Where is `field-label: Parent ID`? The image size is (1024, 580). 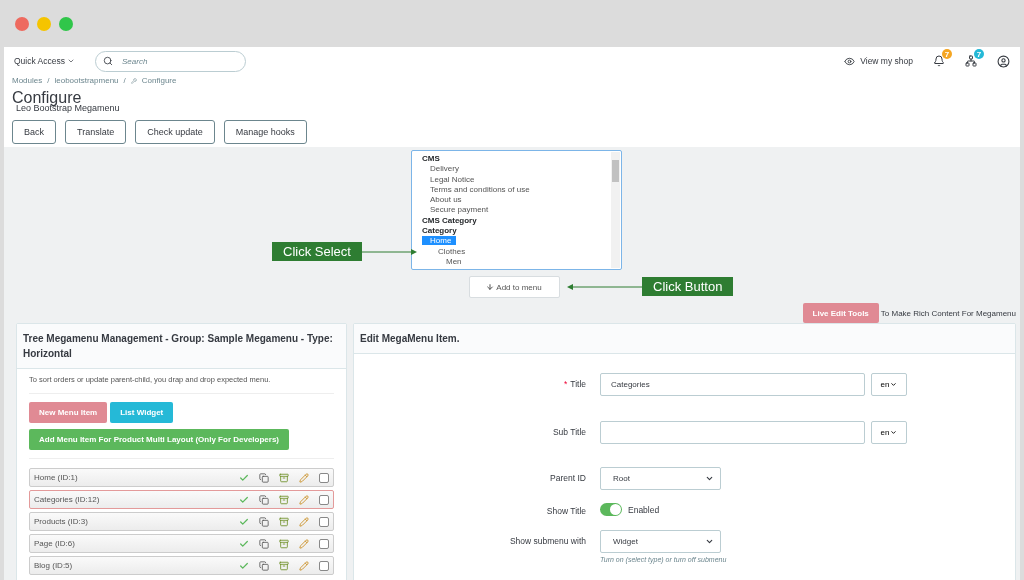
field-label: Parent ID is located at coordinates (568, 478).